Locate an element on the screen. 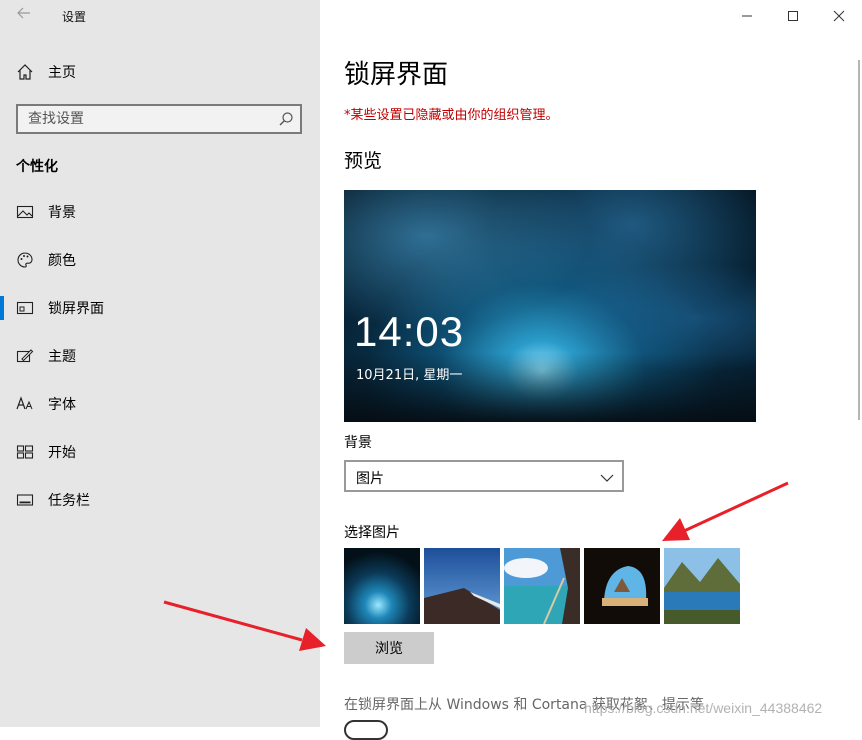  sidebar-item-color: 颜色 is located at coordinates (160, 260).